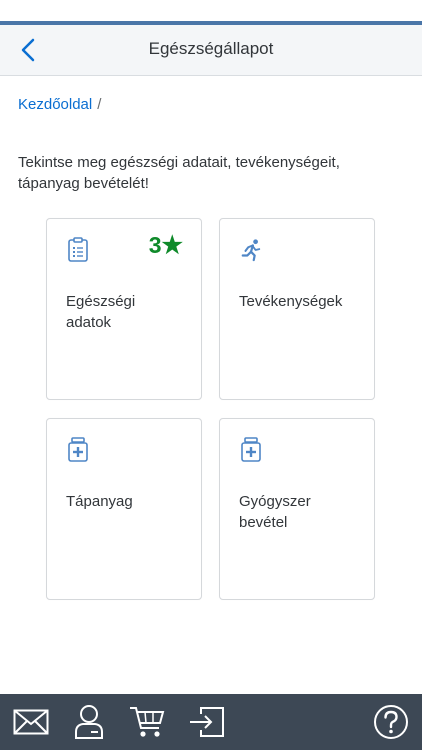 This screenshot has width=422, height=750. I want to click on running-person-icon, so click(251, 250).